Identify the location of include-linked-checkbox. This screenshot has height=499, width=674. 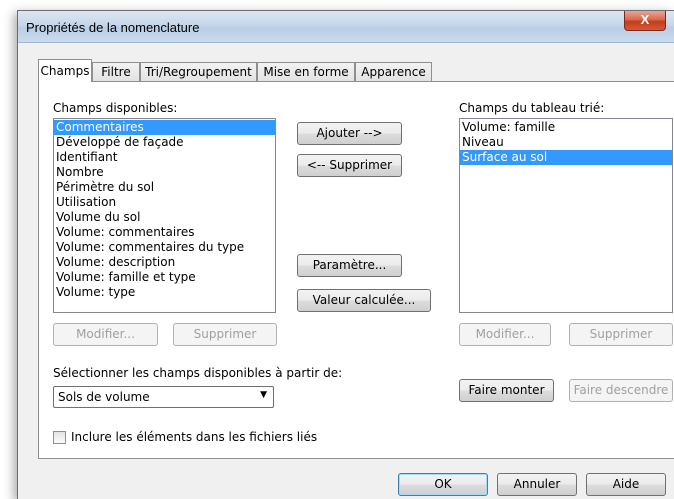
(59, 437).